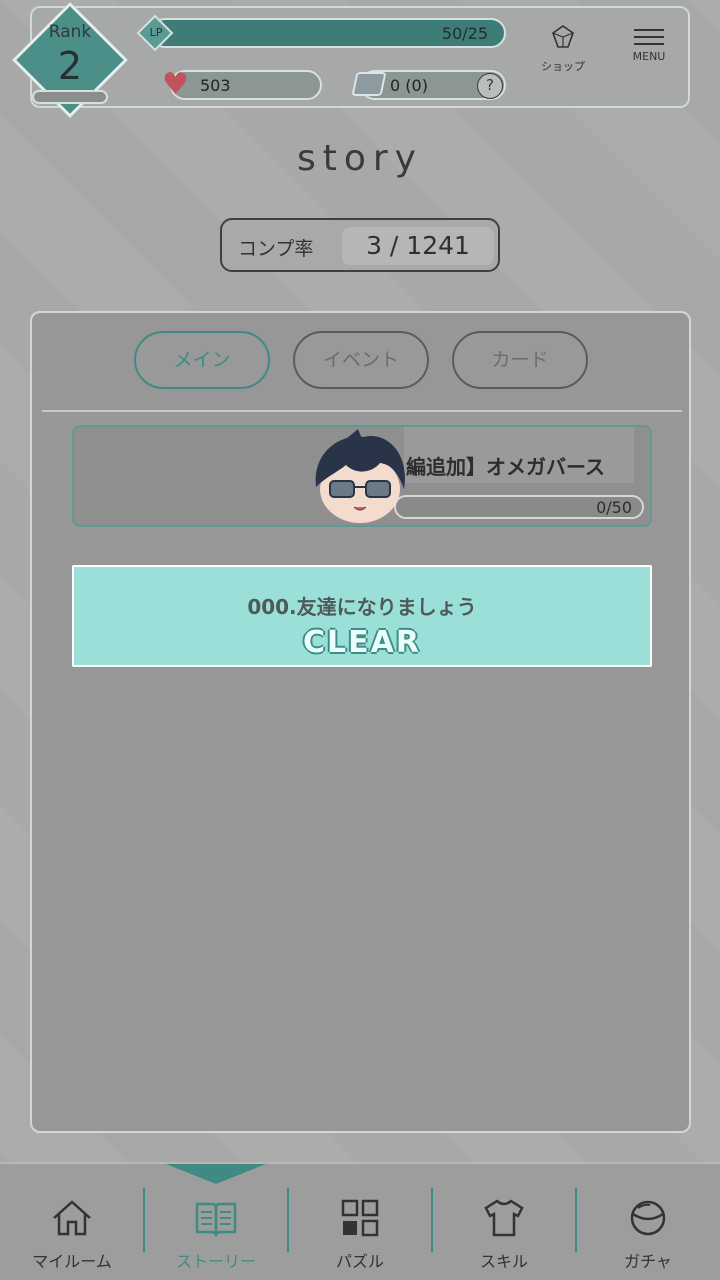 The image size is (720, 1280). I want to click on rank-label: Rank, so click(70, 32).